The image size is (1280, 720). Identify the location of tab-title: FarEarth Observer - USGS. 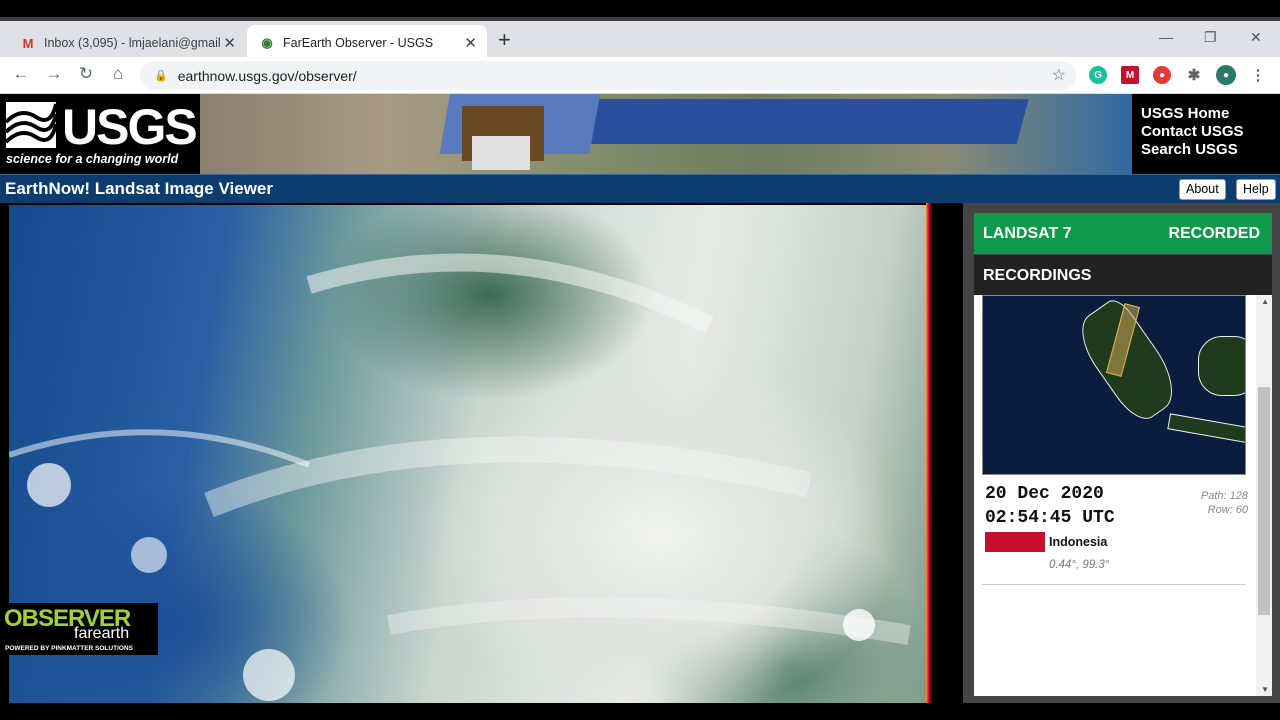
(358, 43).